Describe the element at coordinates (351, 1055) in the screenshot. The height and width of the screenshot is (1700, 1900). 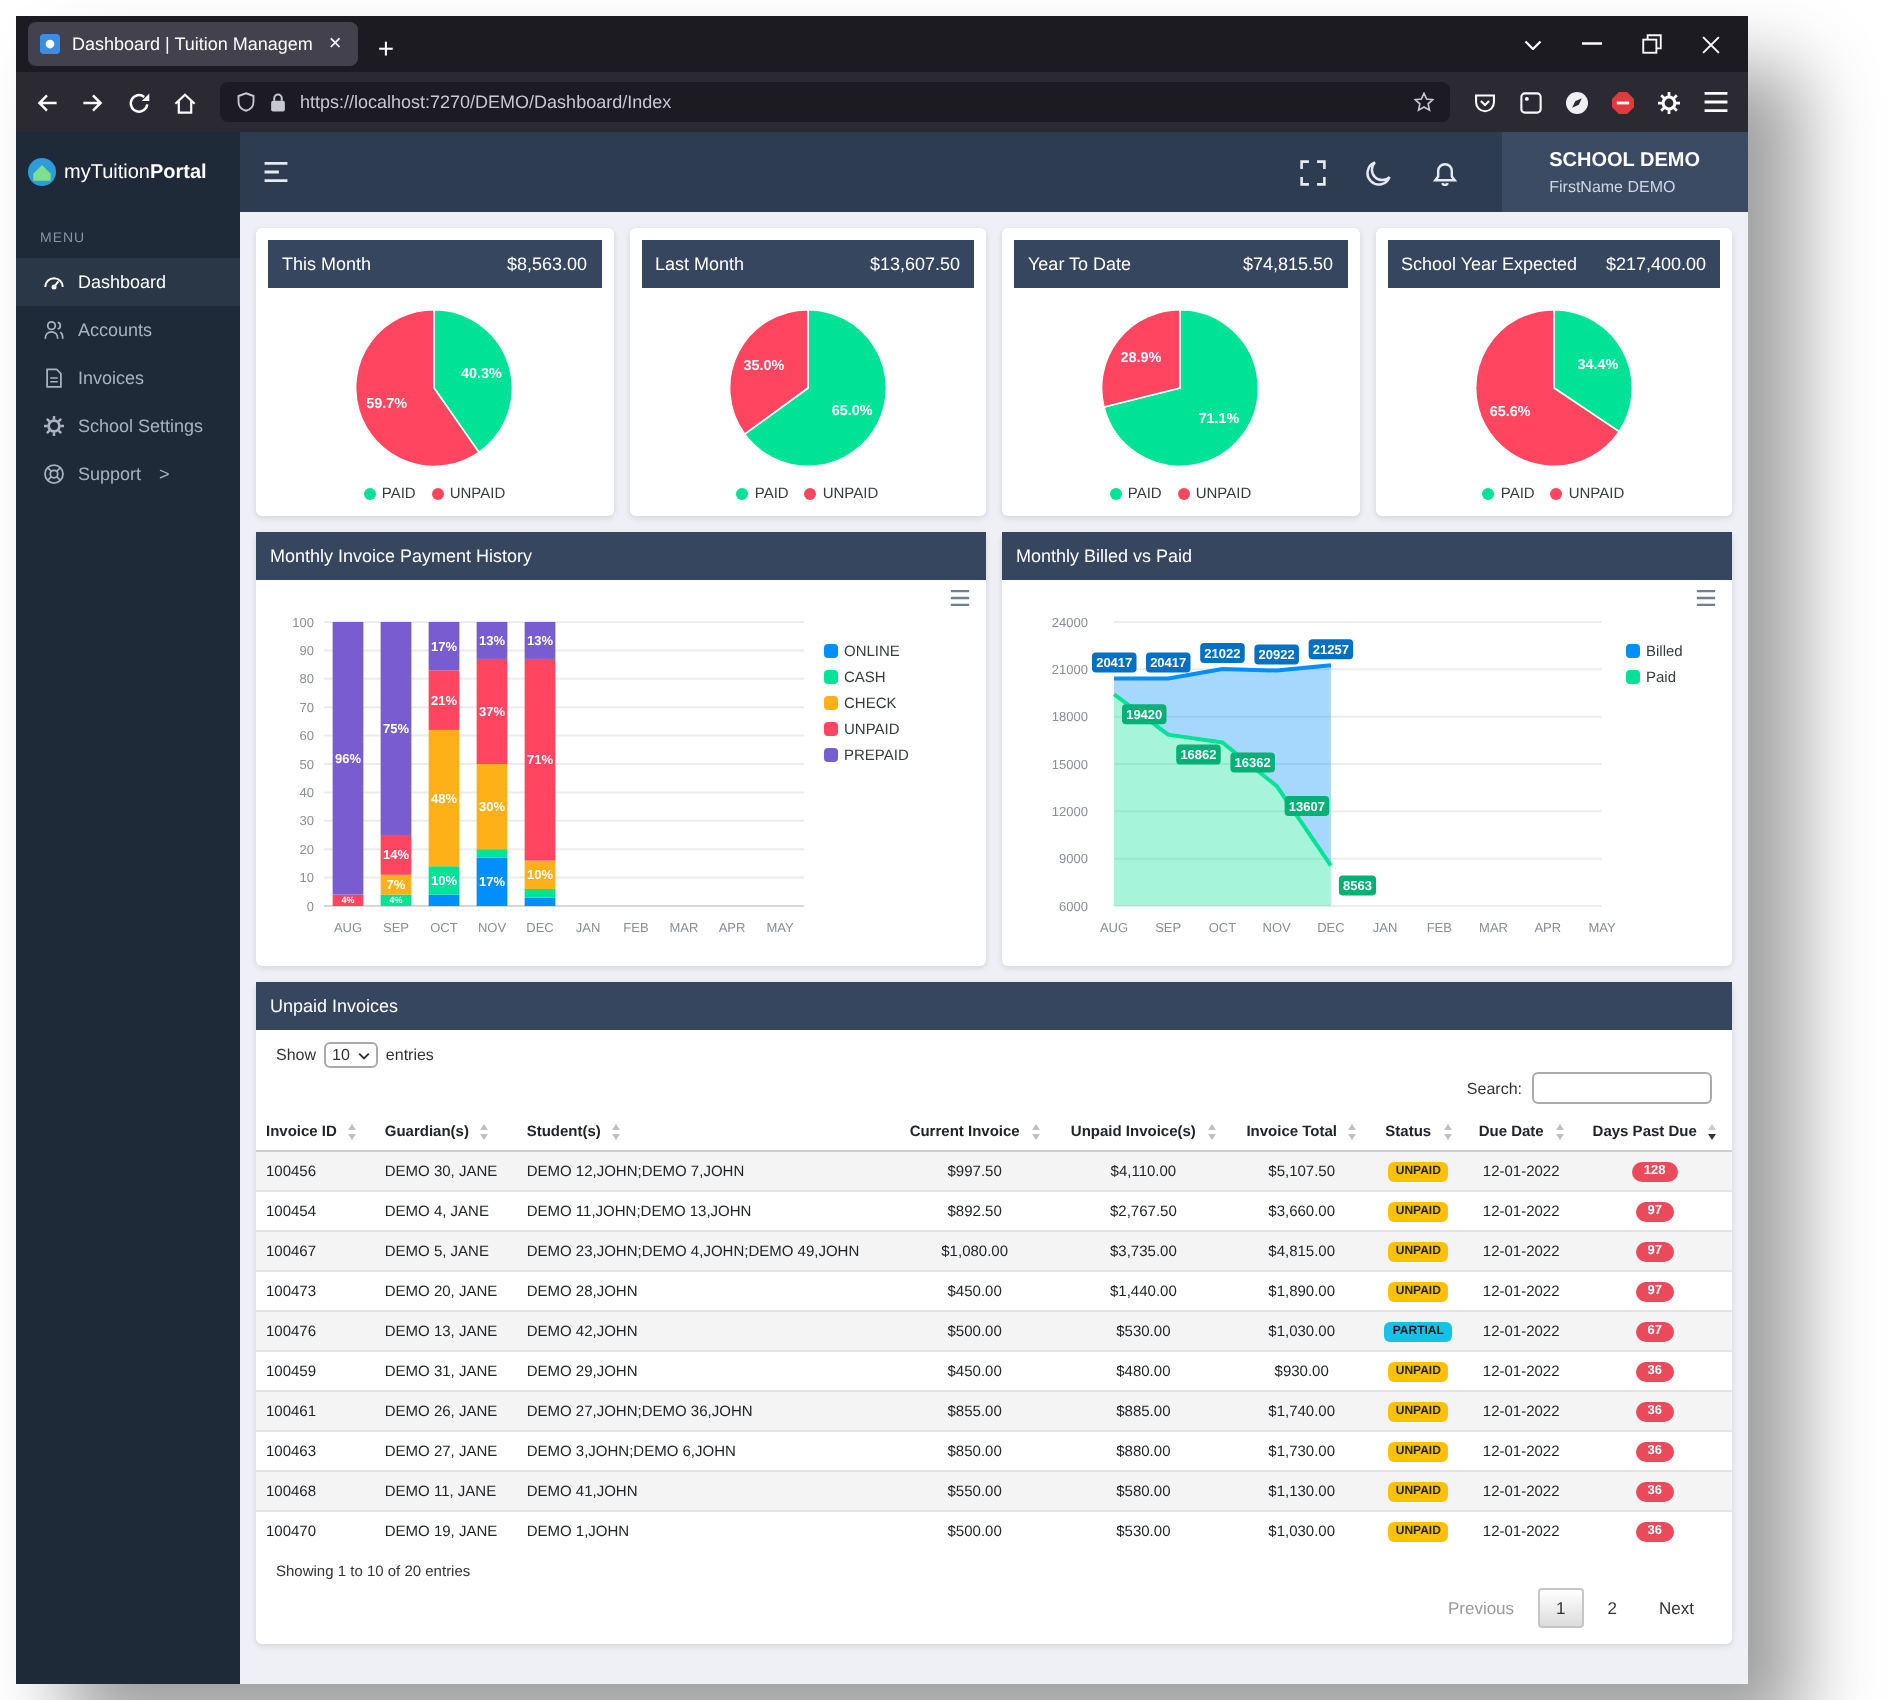
I see `page-length-select: 10` at that location.